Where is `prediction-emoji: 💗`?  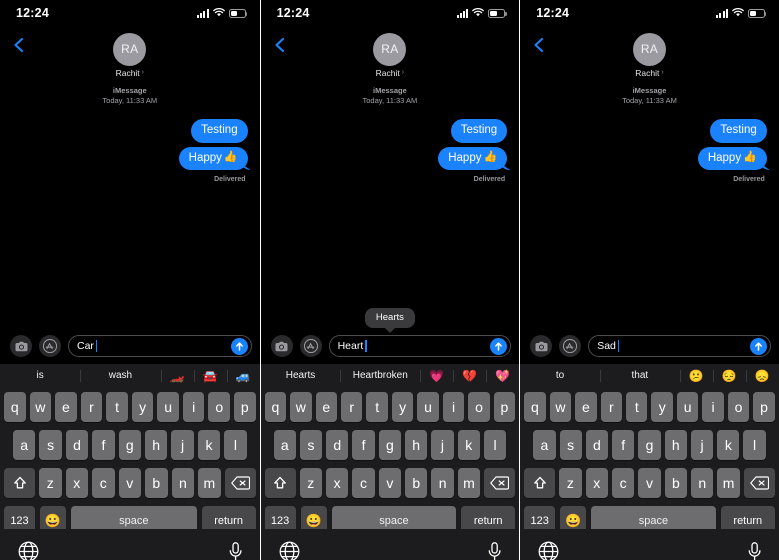 prediction-emoji: 💗 is located at coordinates (436, 376).